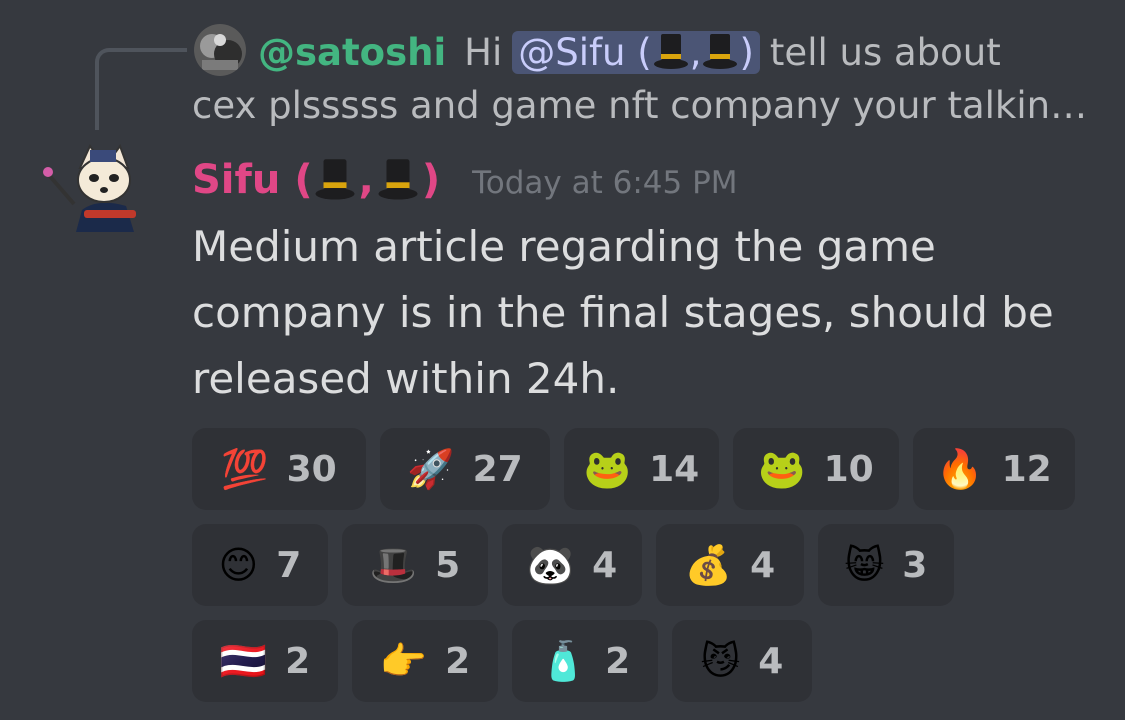 The height and width of the screenshot is (720, 1125). Describe the element at coordinates (886, 565) in the screenshot. I see `reaction-cheshire-cat: 😸 3` at that location.